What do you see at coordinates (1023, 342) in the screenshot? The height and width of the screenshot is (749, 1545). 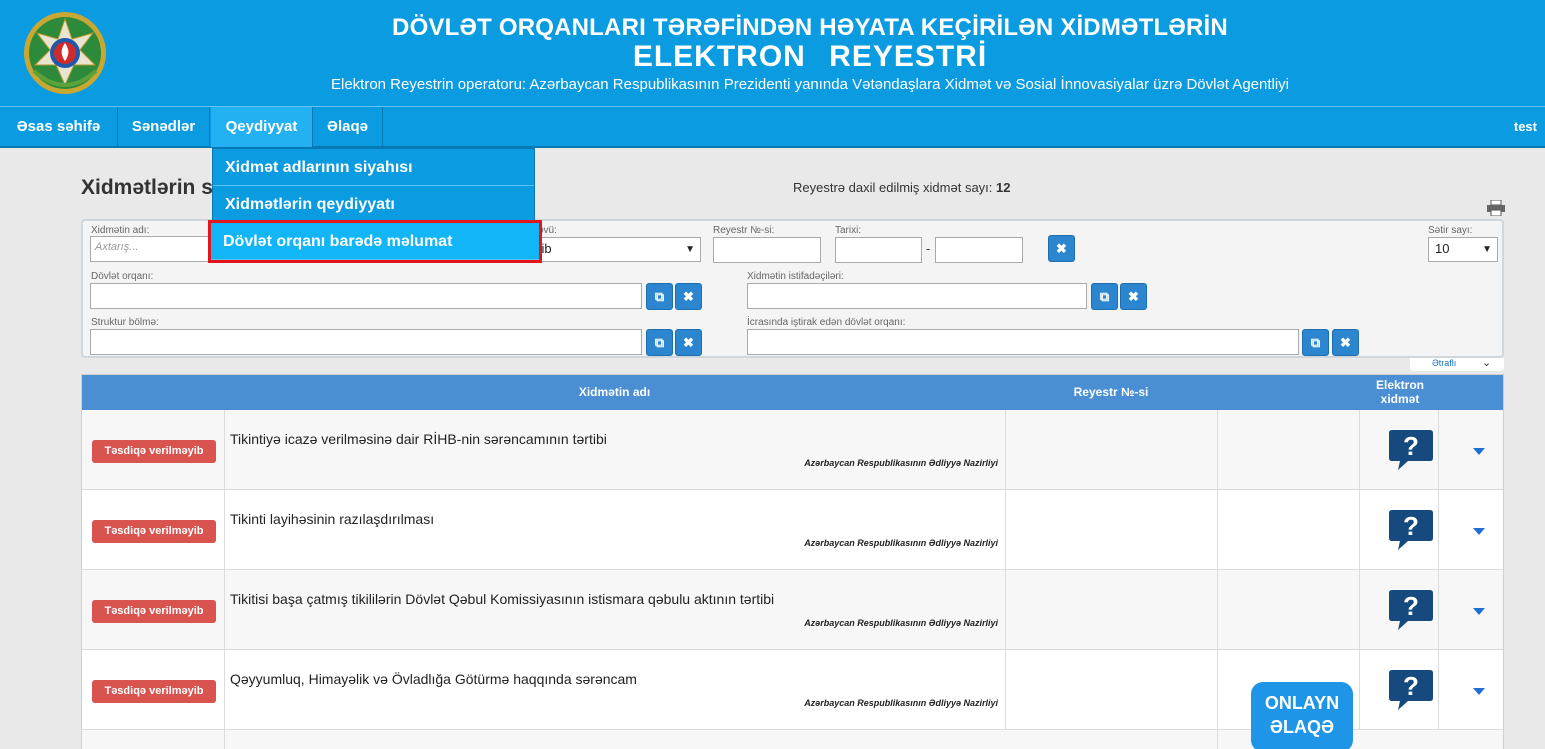 I see `participating-org-input` at bounding box center [1023, 342].